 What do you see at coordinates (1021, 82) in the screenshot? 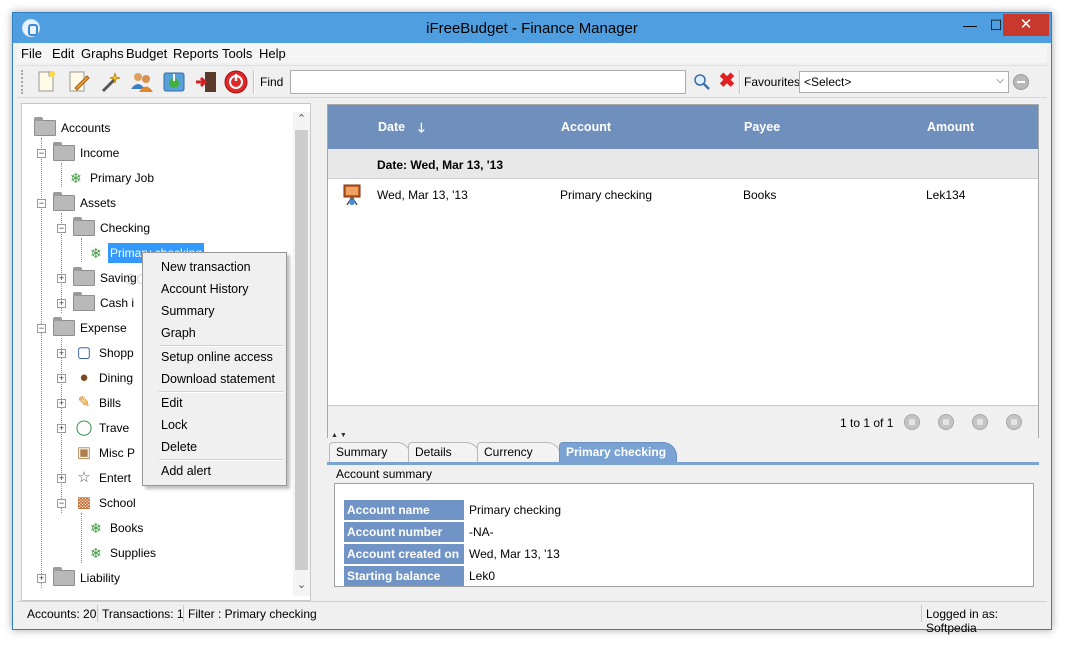
I see `remove-favourite-icon` at bounding box center [1021, 82].